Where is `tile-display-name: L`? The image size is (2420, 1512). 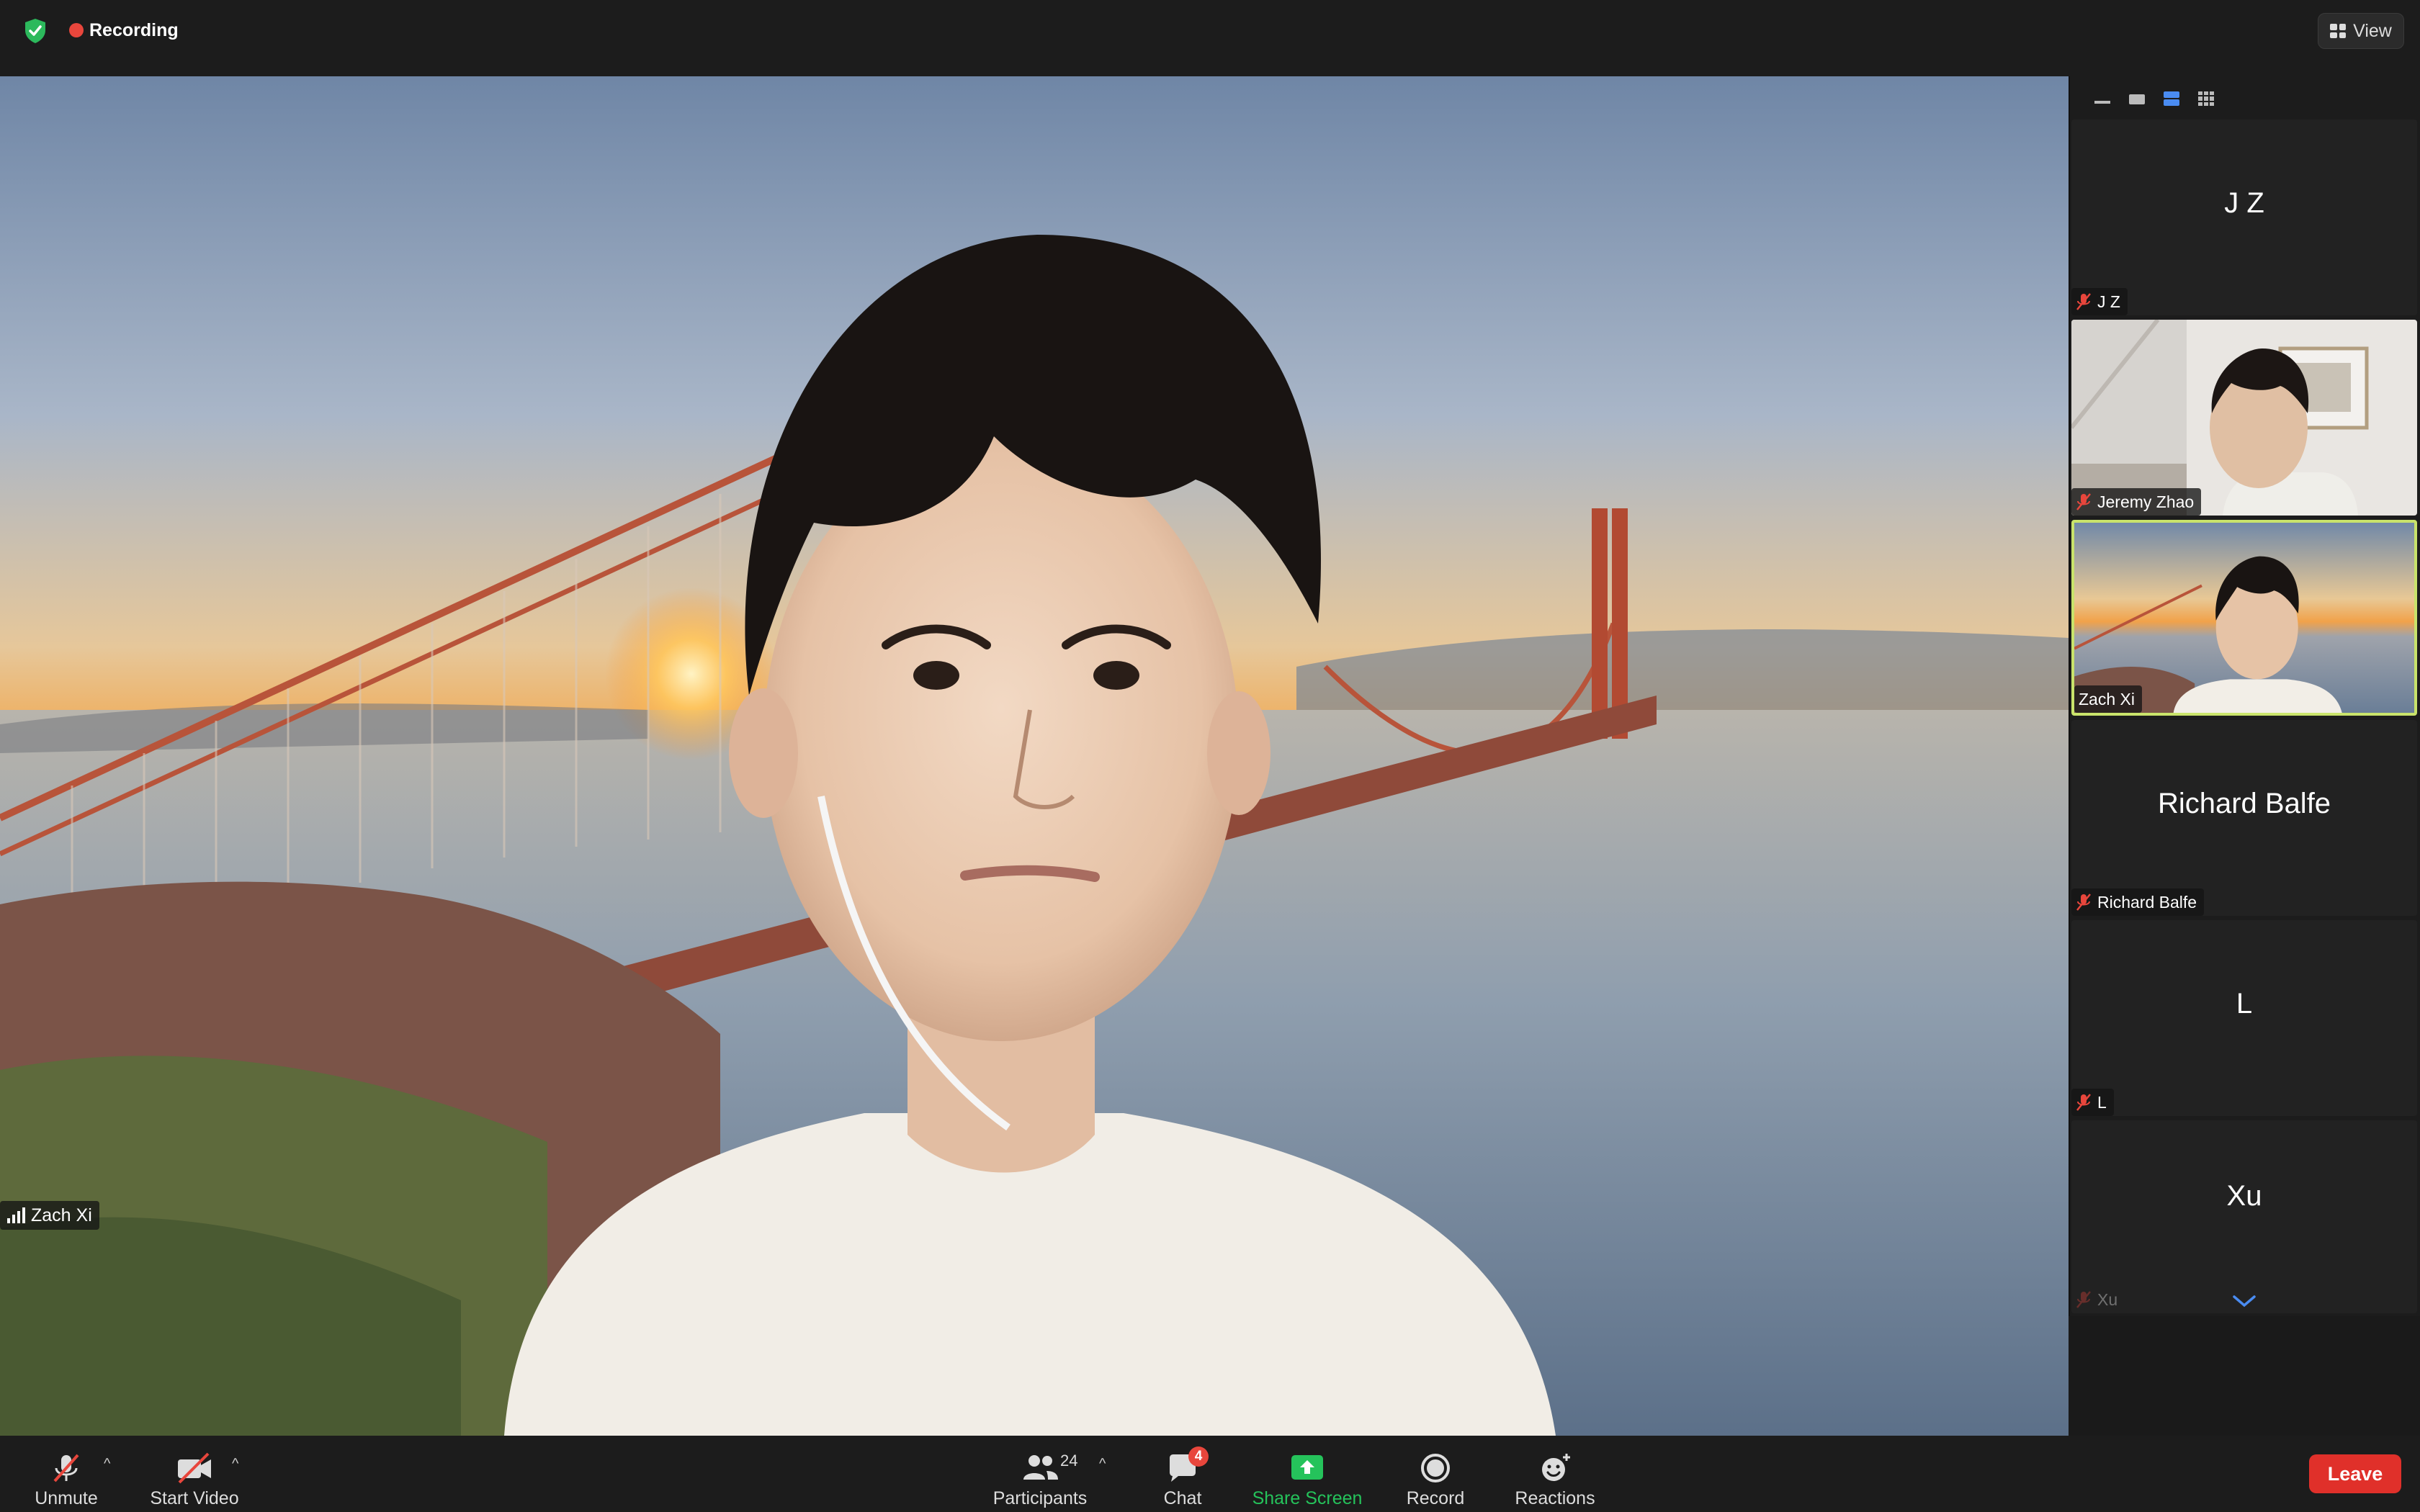
tile-display-name: L is located at coordinates (2244, 1003).